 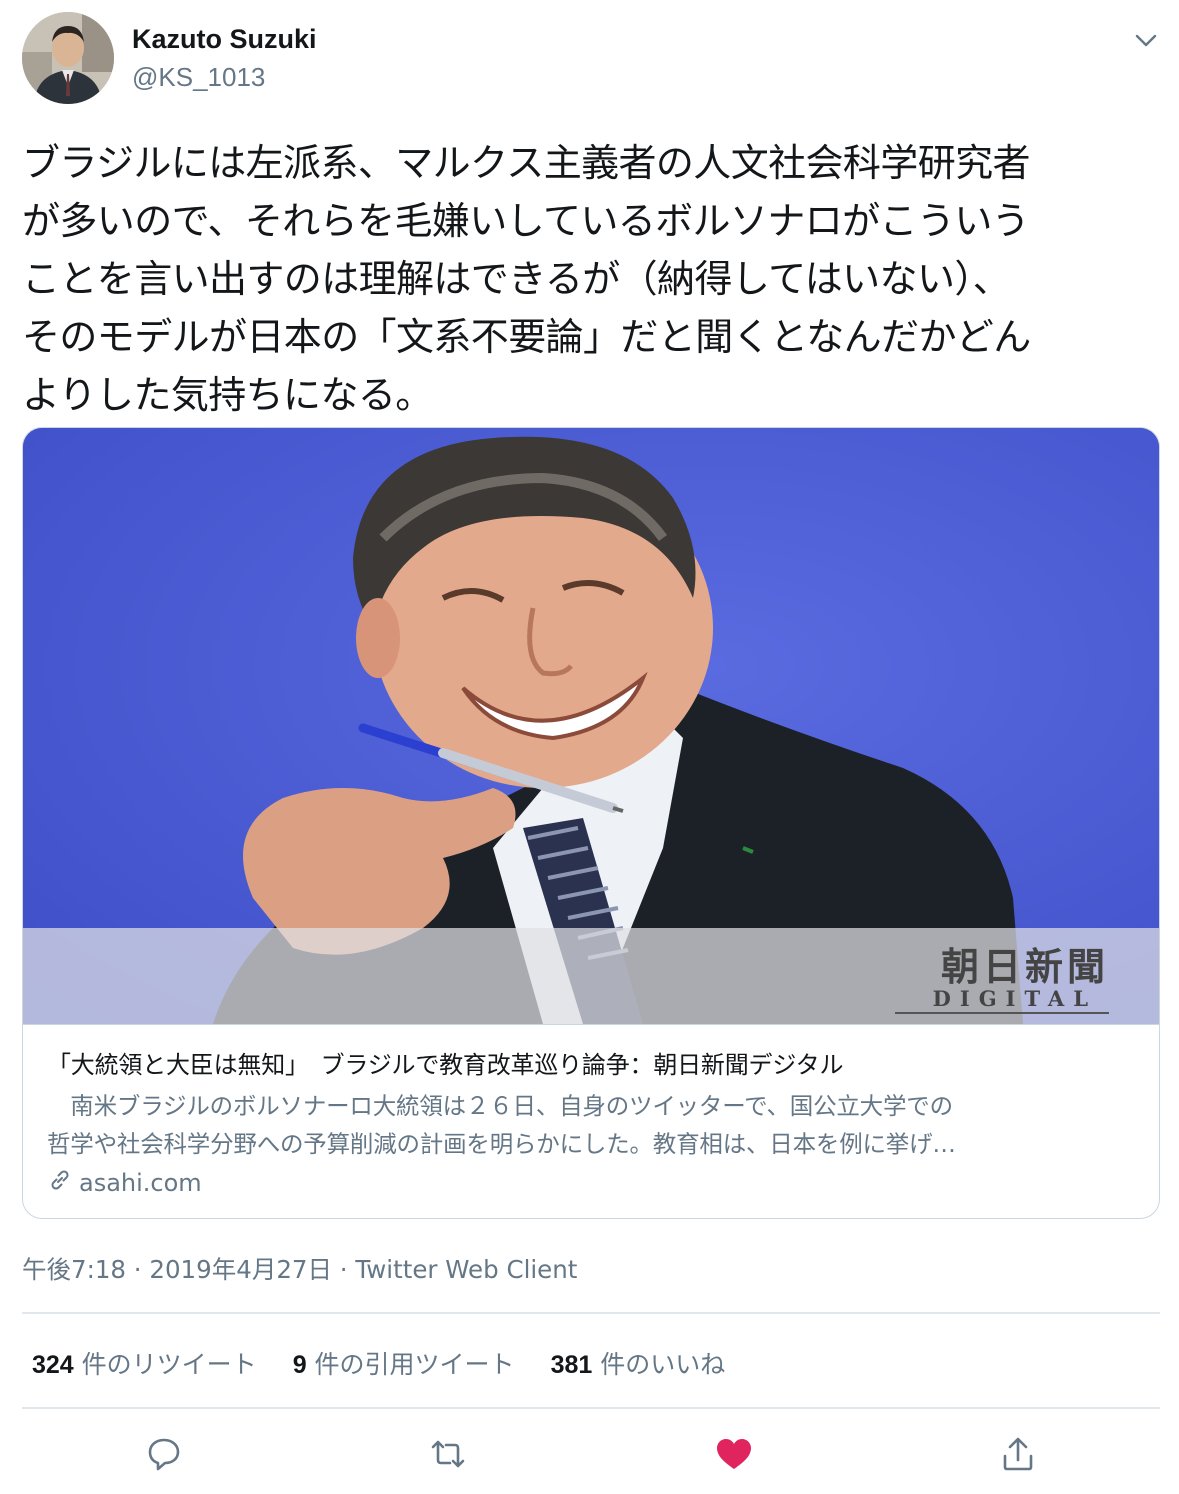 What do you see at coordinates (227, 395) in the screenshot?
I see `tweet-text-line: よりした気持ちになる。` at bounding box center [227, 395].